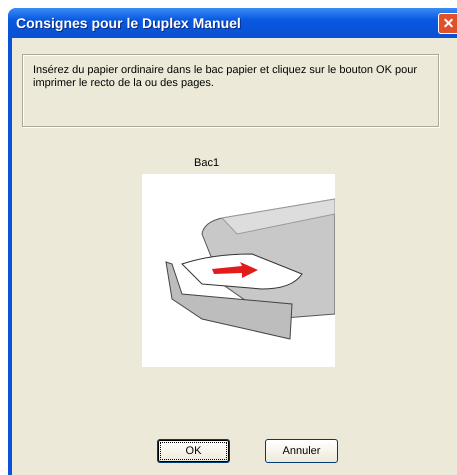 The width and height of the screenshot is (457, 475). I want to click on cancel-button: Annuler, so click(301, 451).